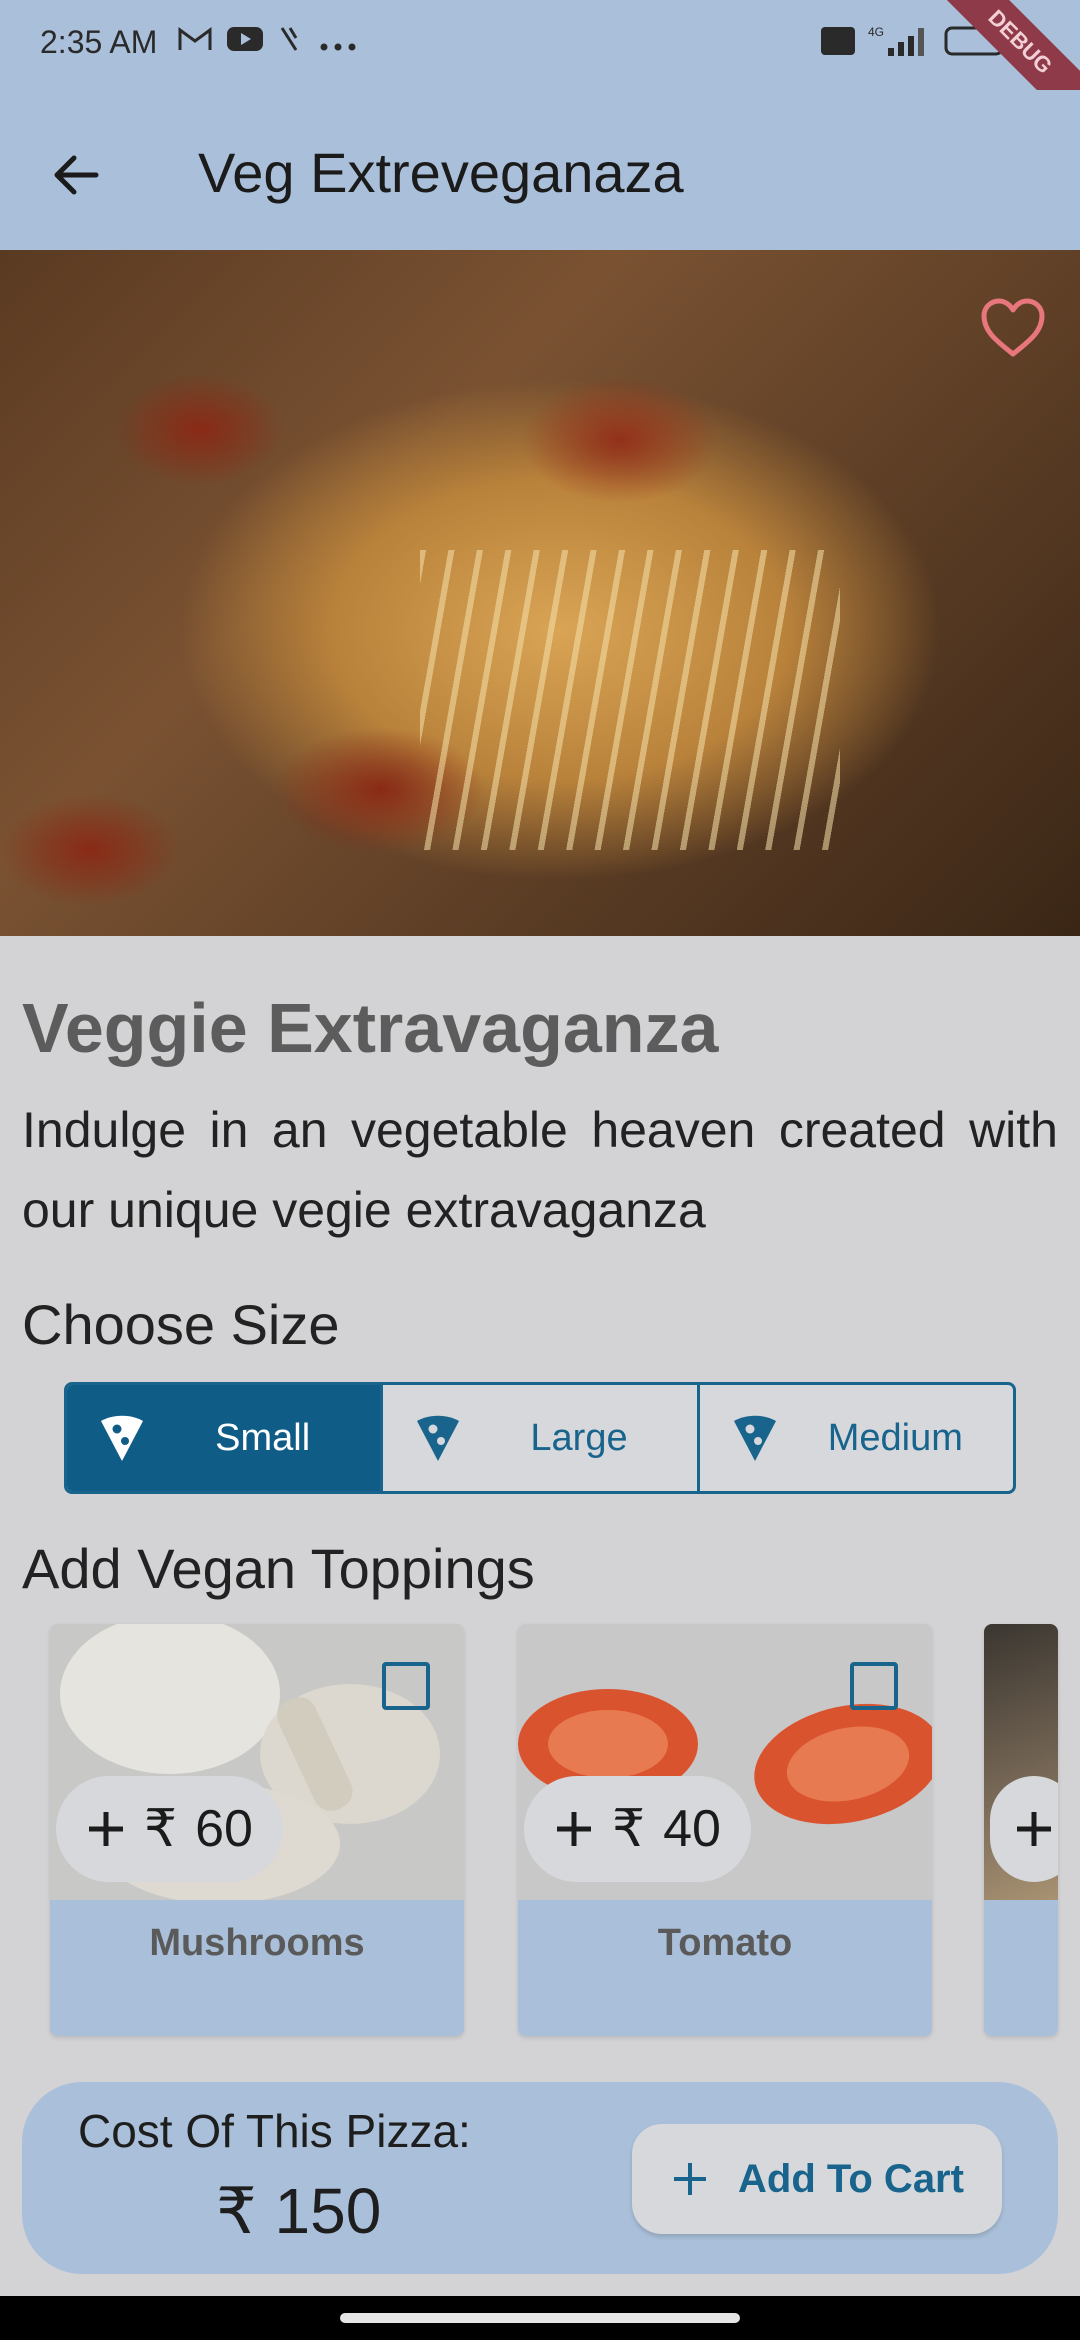 This screenshot has height=2340, width=1080. I want to click on size-label-small: Small, so click(263, 1437).